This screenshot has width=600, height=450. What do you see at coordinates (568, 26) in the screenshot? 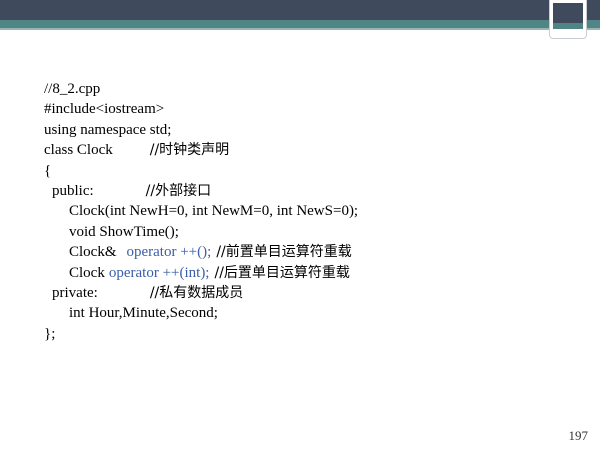
I see `corner-tab-teal` at bounding box center [568, 26].